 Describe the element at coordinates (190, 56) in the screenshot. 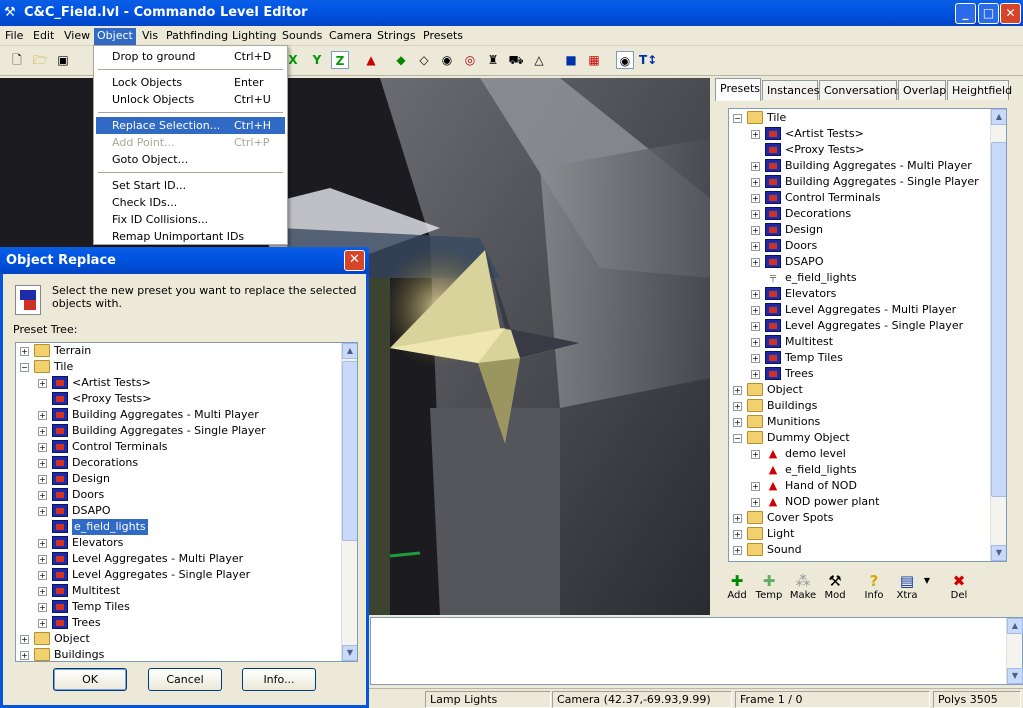

I see `menu-item-drop-to-ground: Drop to ground Ctrl+D` at that location.